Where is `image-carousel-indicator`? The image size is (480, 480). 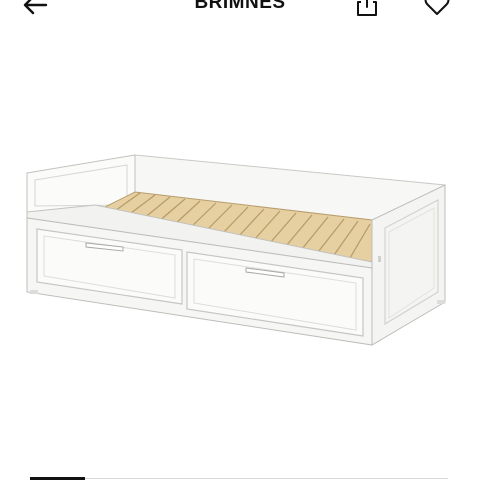
image-carousel-indicator is located at coordinates (240, 477).